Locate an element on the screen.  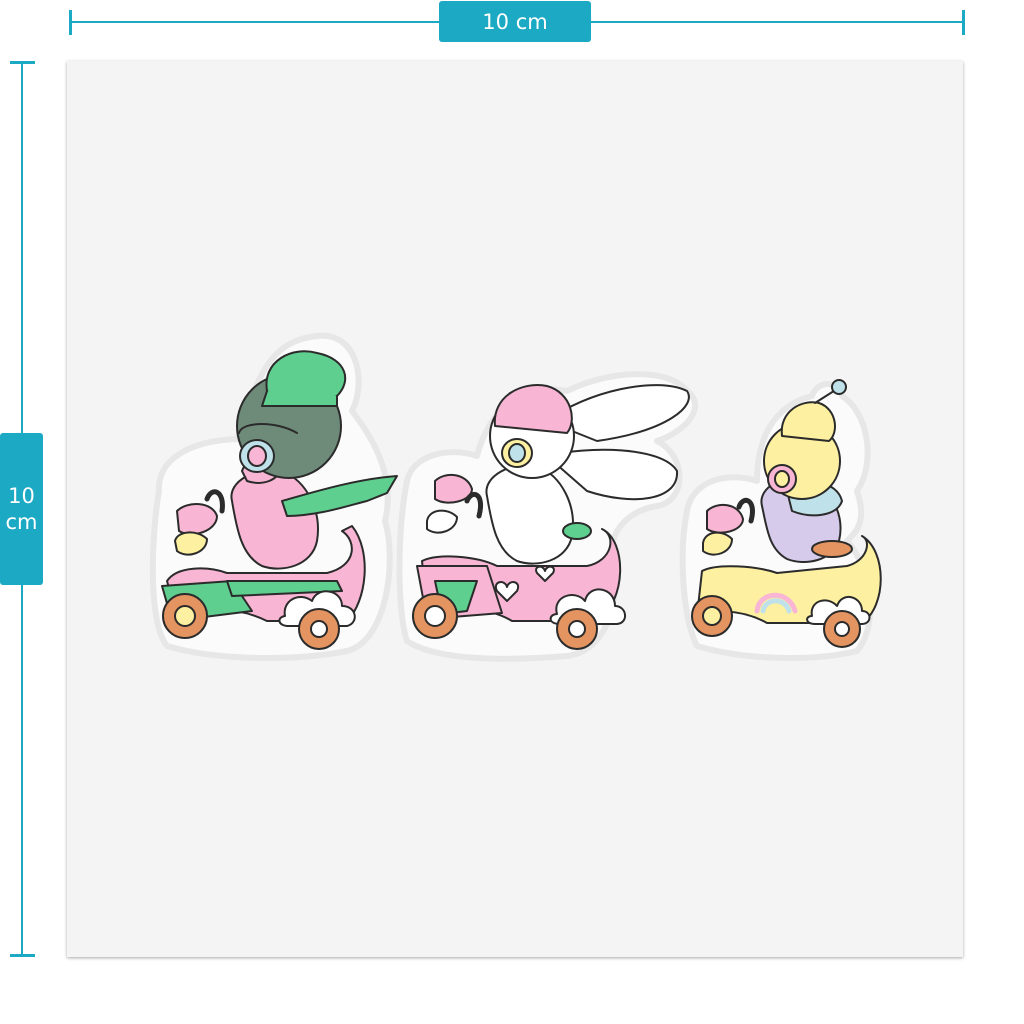
width-dimension-right-cap is located at coordinates (963, 22).